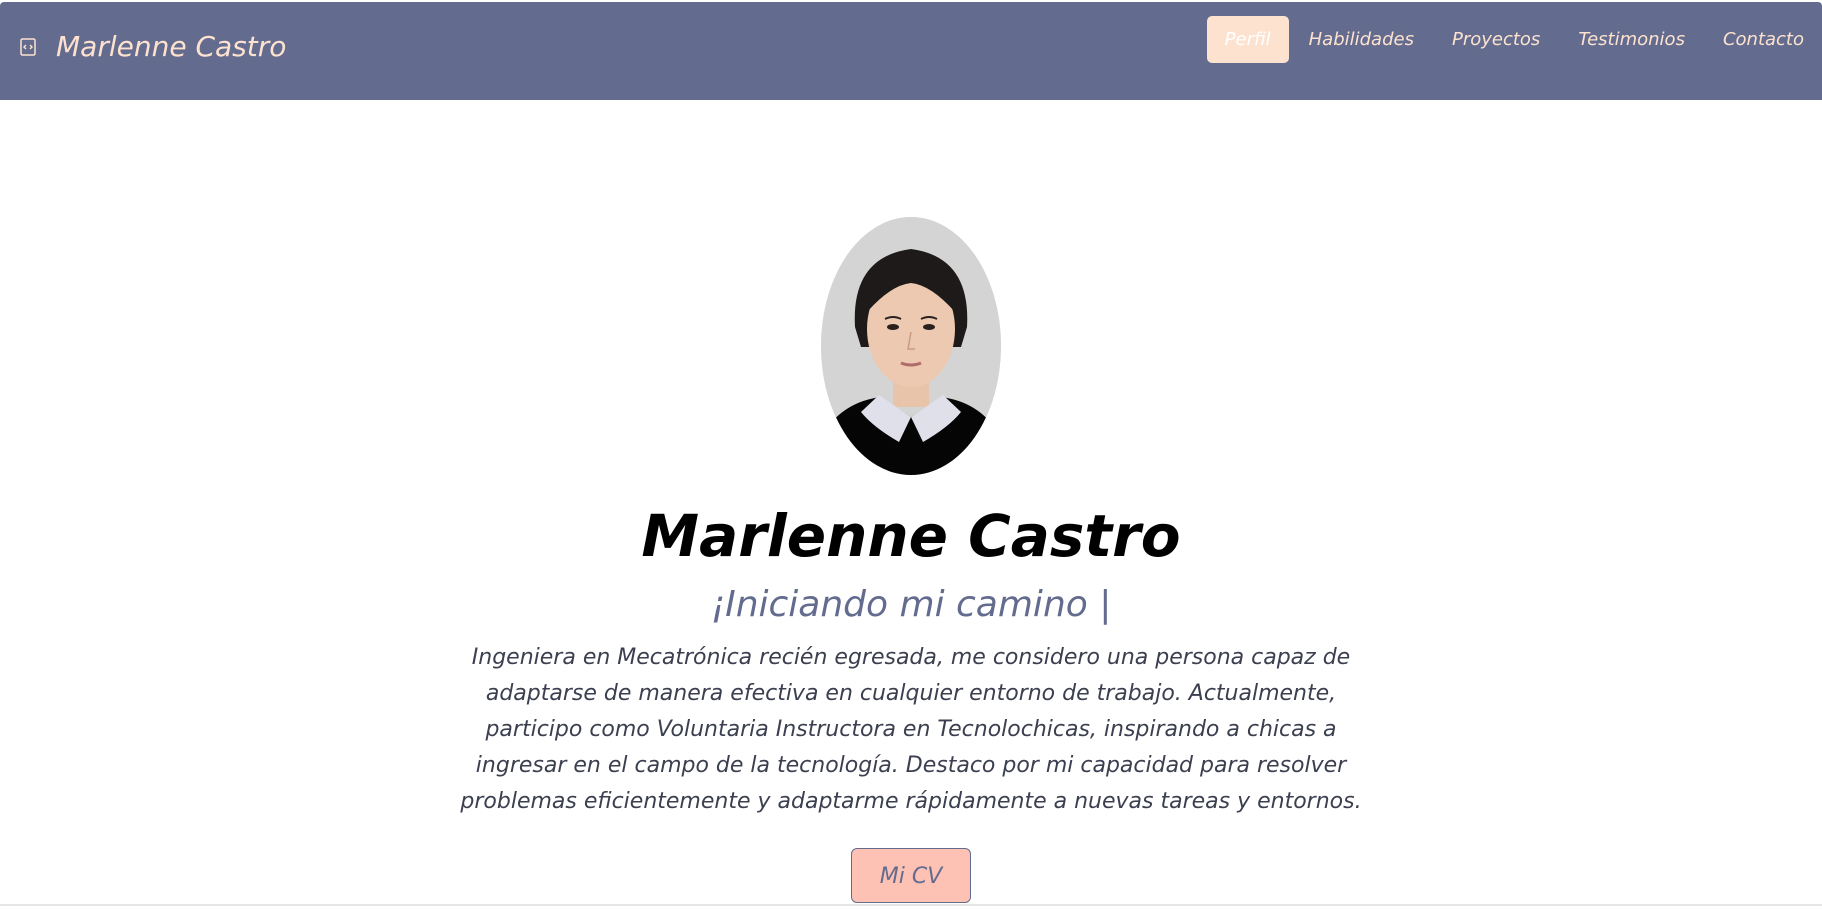 The width and height of the screenshot is (1822, 910). What do you see at coordinates (911, 604) in the screenshot?
I see `profile-tagline: ¡Iniciando mi camino |` at bounding box center [911, 604].